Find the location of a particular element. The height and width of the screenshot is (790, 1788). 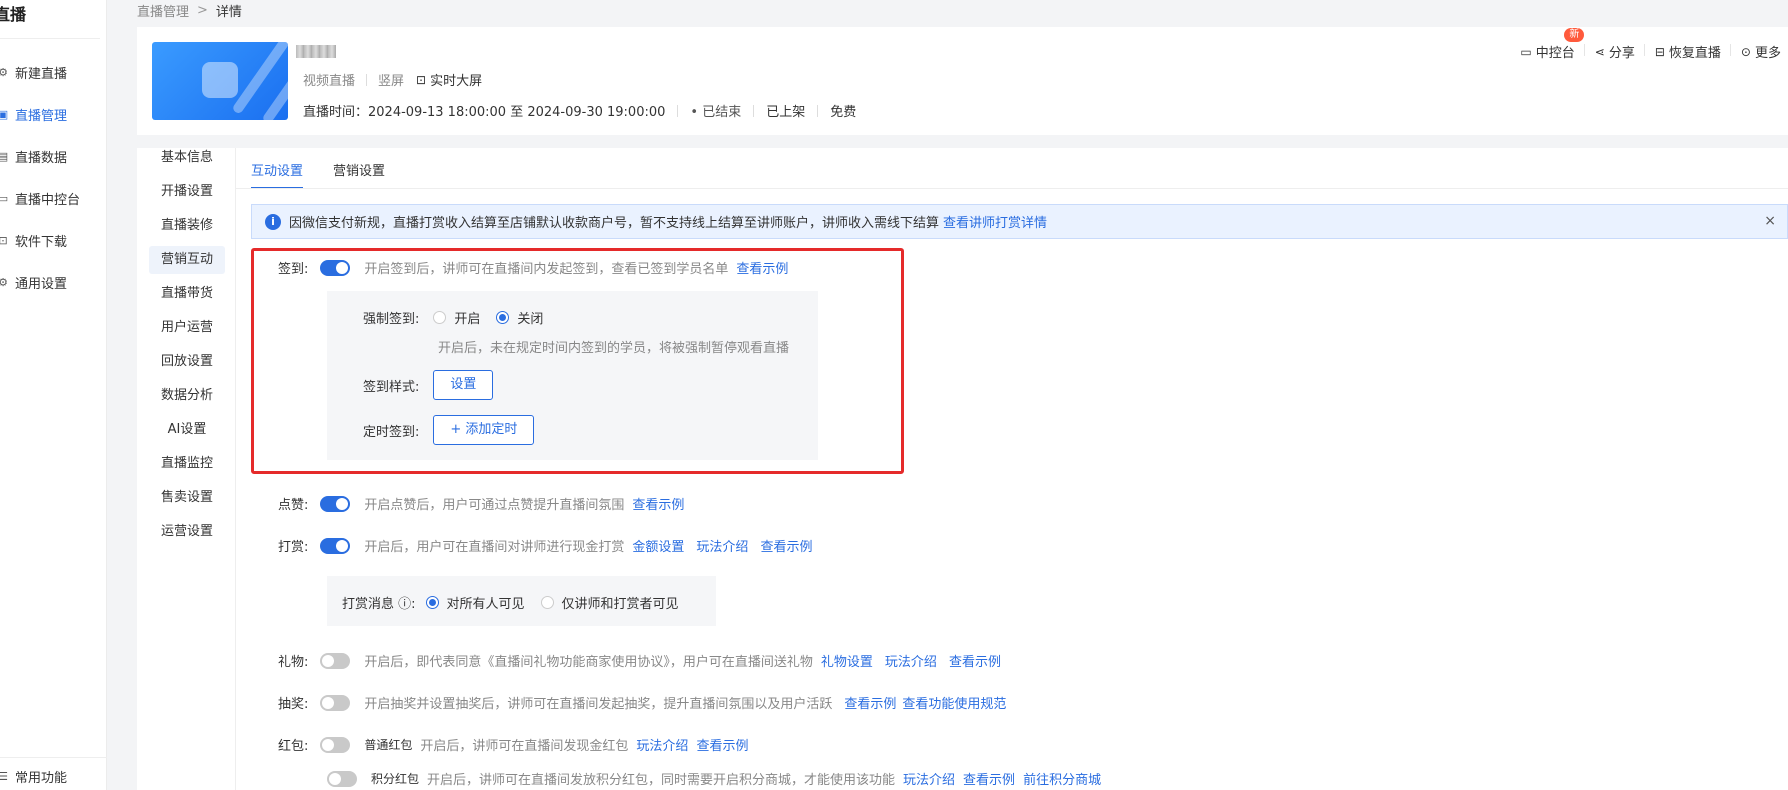

add-timed-checkin-button: + 添加定时 is located at coordinates (484, 430).